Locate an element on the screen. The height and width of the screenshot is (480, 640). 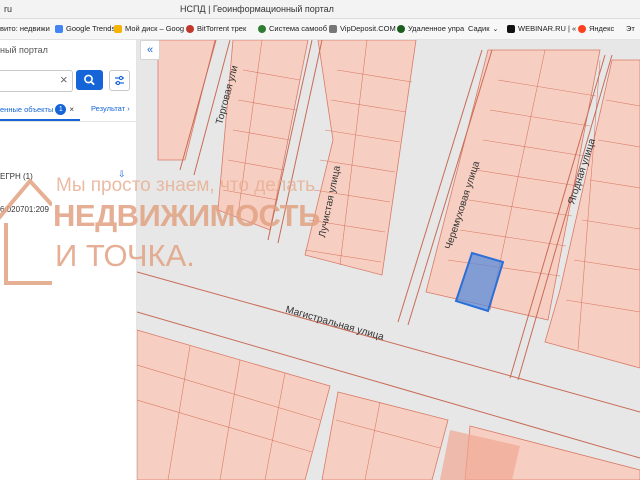
bookmark-item: WEBINAR.RU | « is located at coordinates (541, 28).